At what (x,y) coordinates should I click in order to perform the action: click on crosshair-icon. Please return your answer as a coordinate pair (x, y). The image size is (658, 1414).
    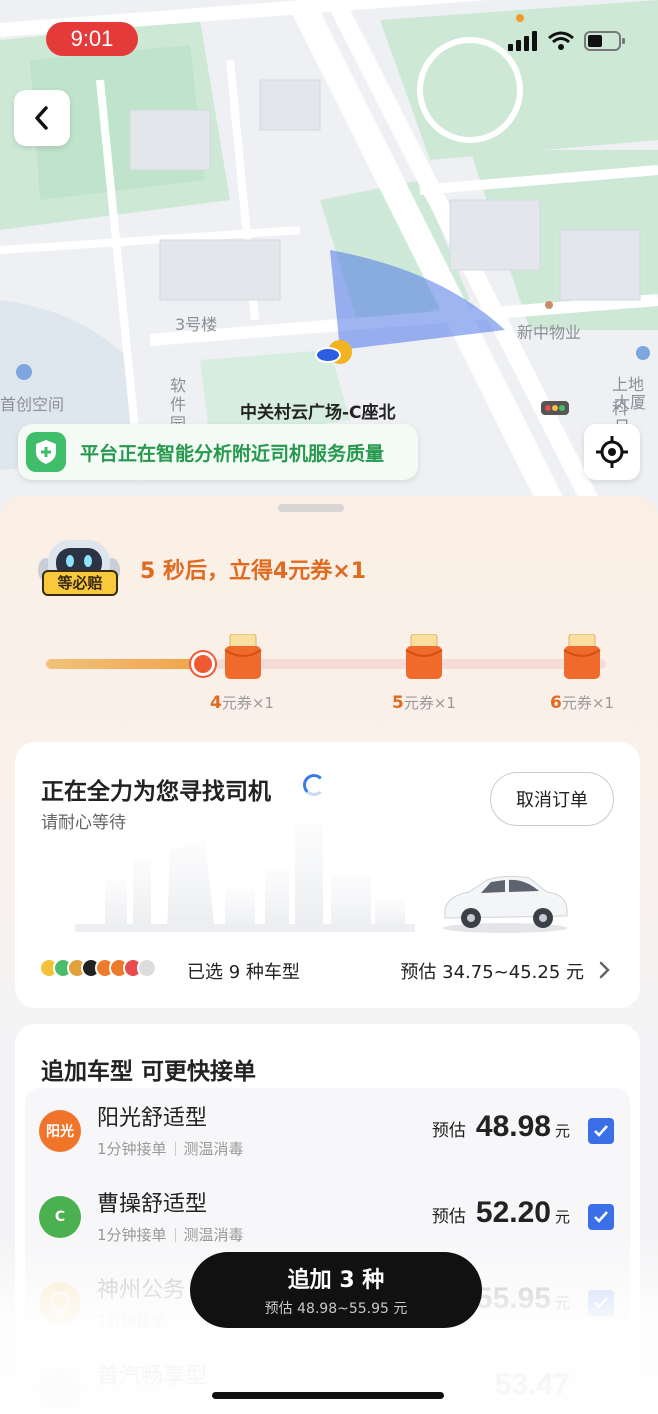
    Looking at the image, I should click on (612, 452).